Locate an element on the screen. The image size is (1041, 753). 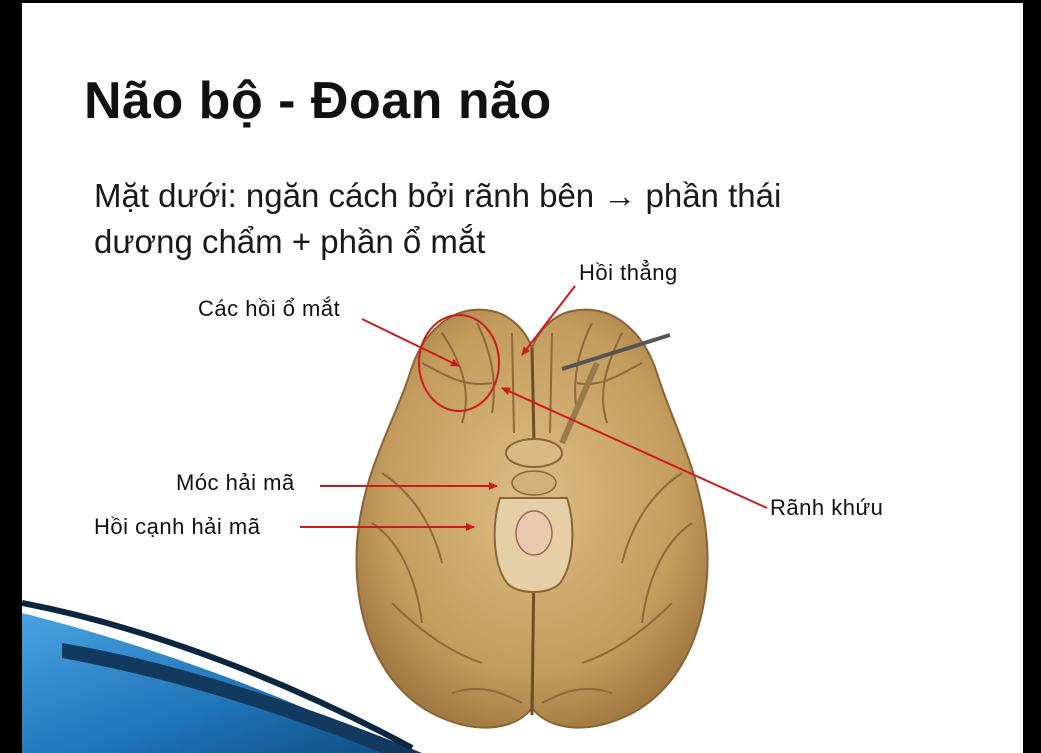
label-hoi-canh-hai-ma: Hồi cạnh hải mã is located at coordinates (177, 526).